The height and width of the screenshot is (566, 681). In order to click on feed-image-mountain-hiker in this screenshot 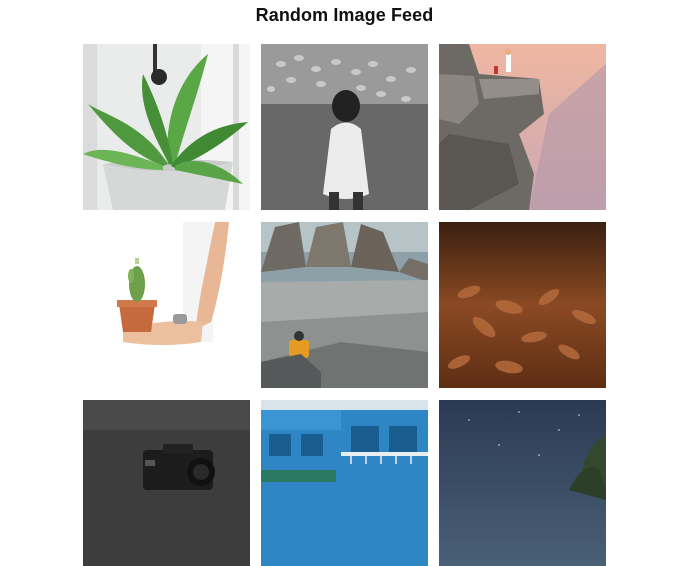, I will do `click(344, 305)`.